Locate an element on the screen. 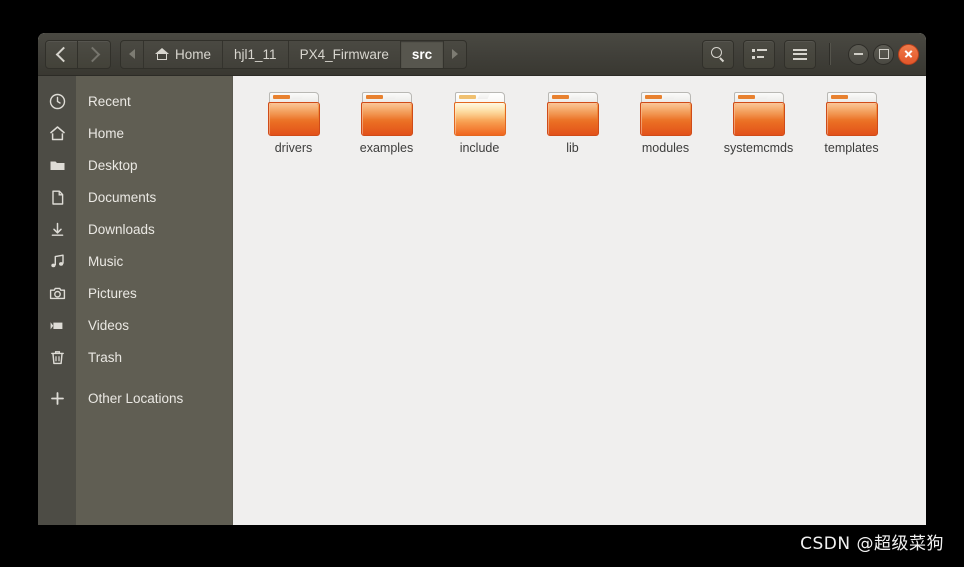 This screenshot has width=964, height=567. sidebar-item-label: Downloads is located at coordinates (121, 229).